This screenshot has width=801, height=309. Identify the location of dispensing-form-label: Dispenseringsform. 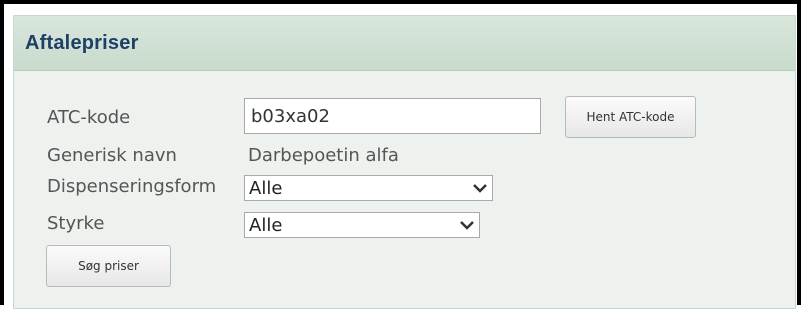
(132, 186).